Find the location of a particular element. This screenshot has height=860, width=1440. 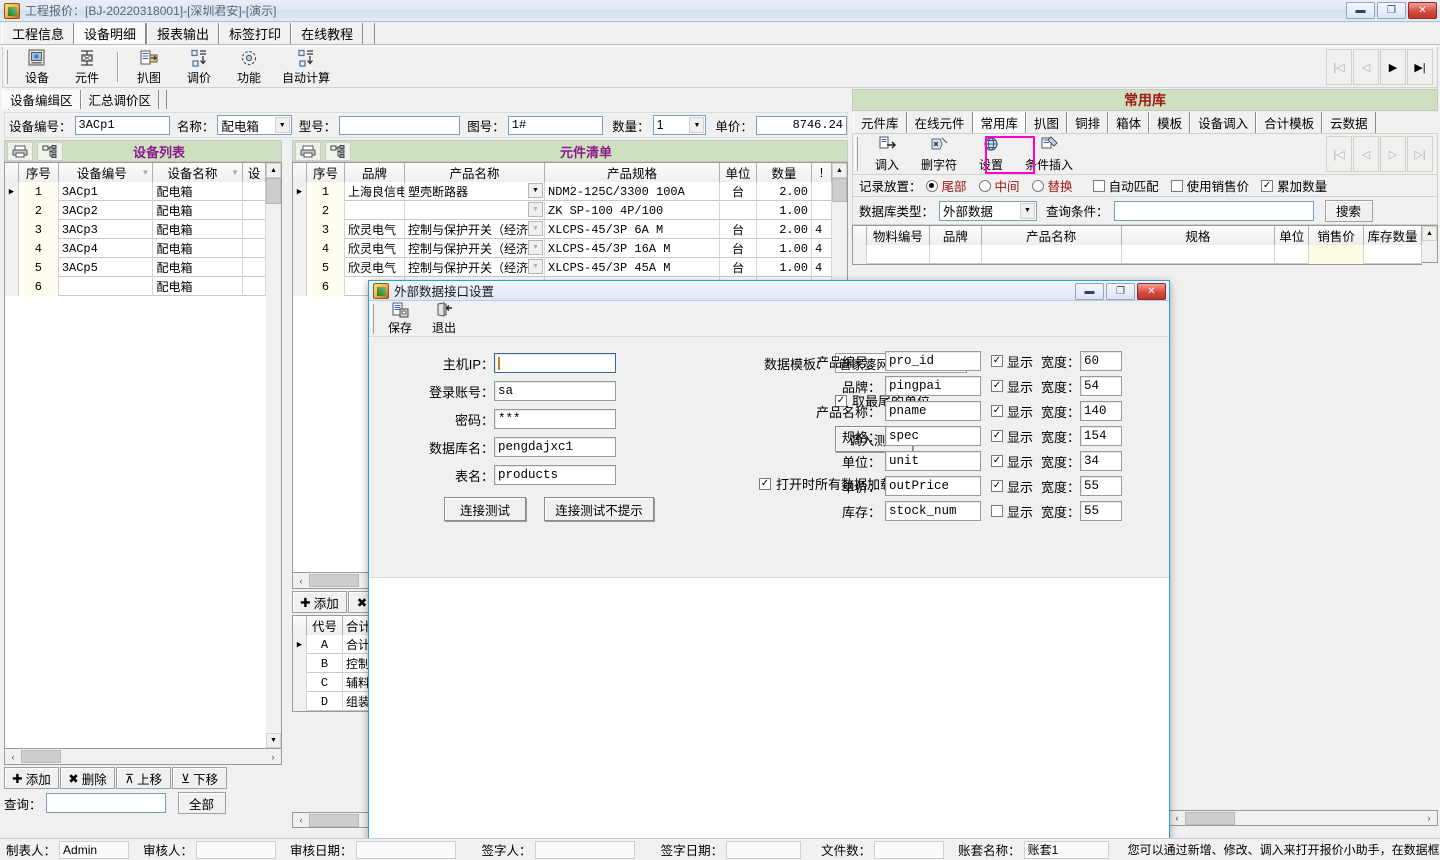

list-item: D 组装 is located at coordinates (334, 701).